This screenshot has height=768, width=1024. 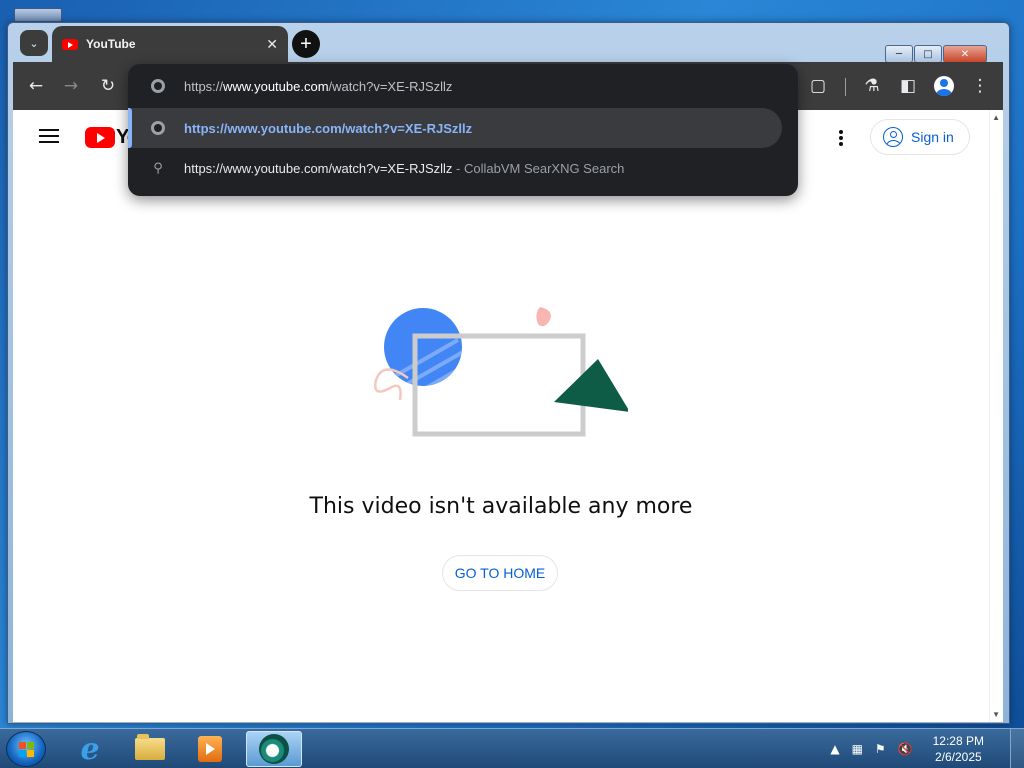 What do you see at coordinates (272, 44) in the screenshot?
I see `tab-close-icon: ✕` at bounding box center [272, 44].